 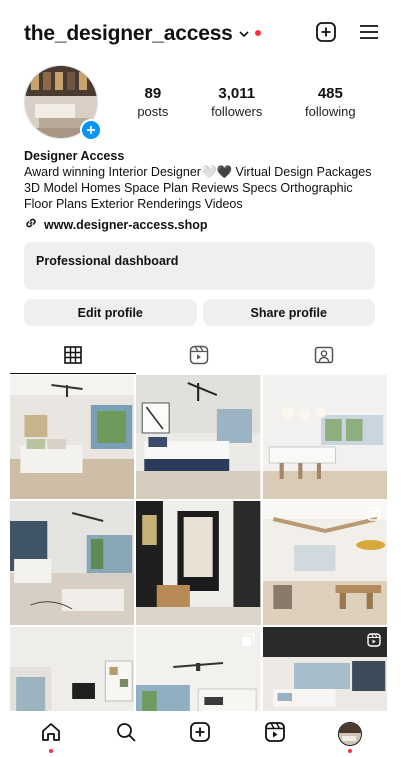 I want to click on add-story-icon, so click(x=91, y=130).